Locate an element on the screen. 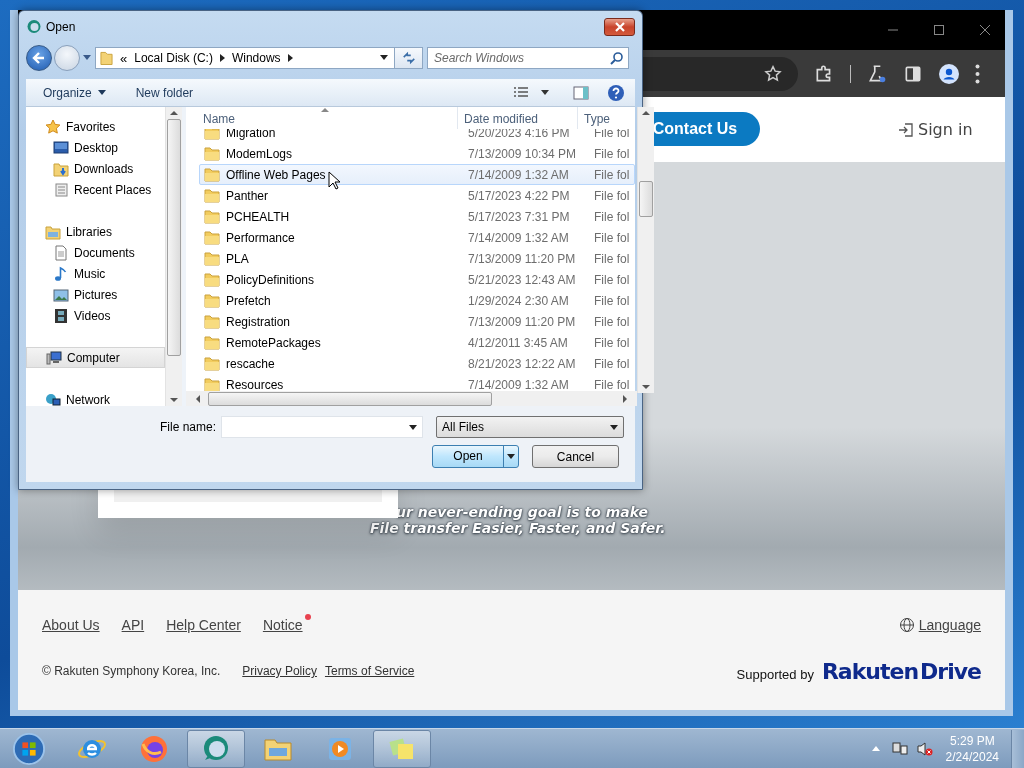  music-note-icon is located at coordinates (61, 273).